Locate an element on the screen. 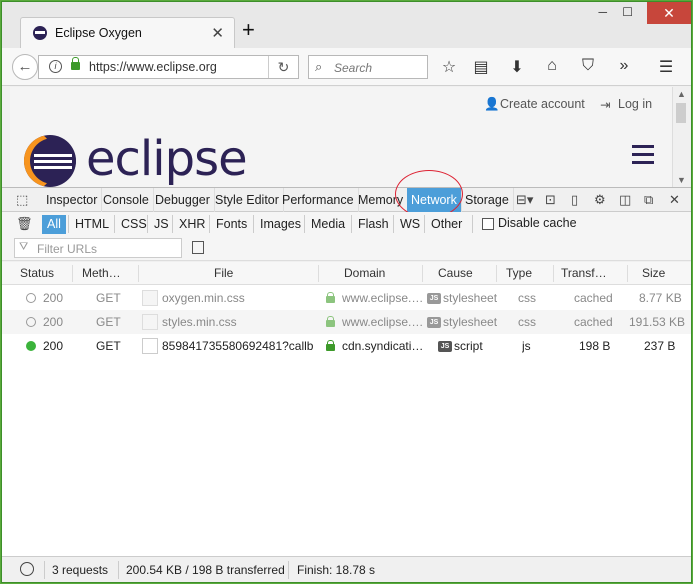 This screenshot has height=584, width=693. finish-time: Finish: 18.78 s is located at coordinates (336, 570).